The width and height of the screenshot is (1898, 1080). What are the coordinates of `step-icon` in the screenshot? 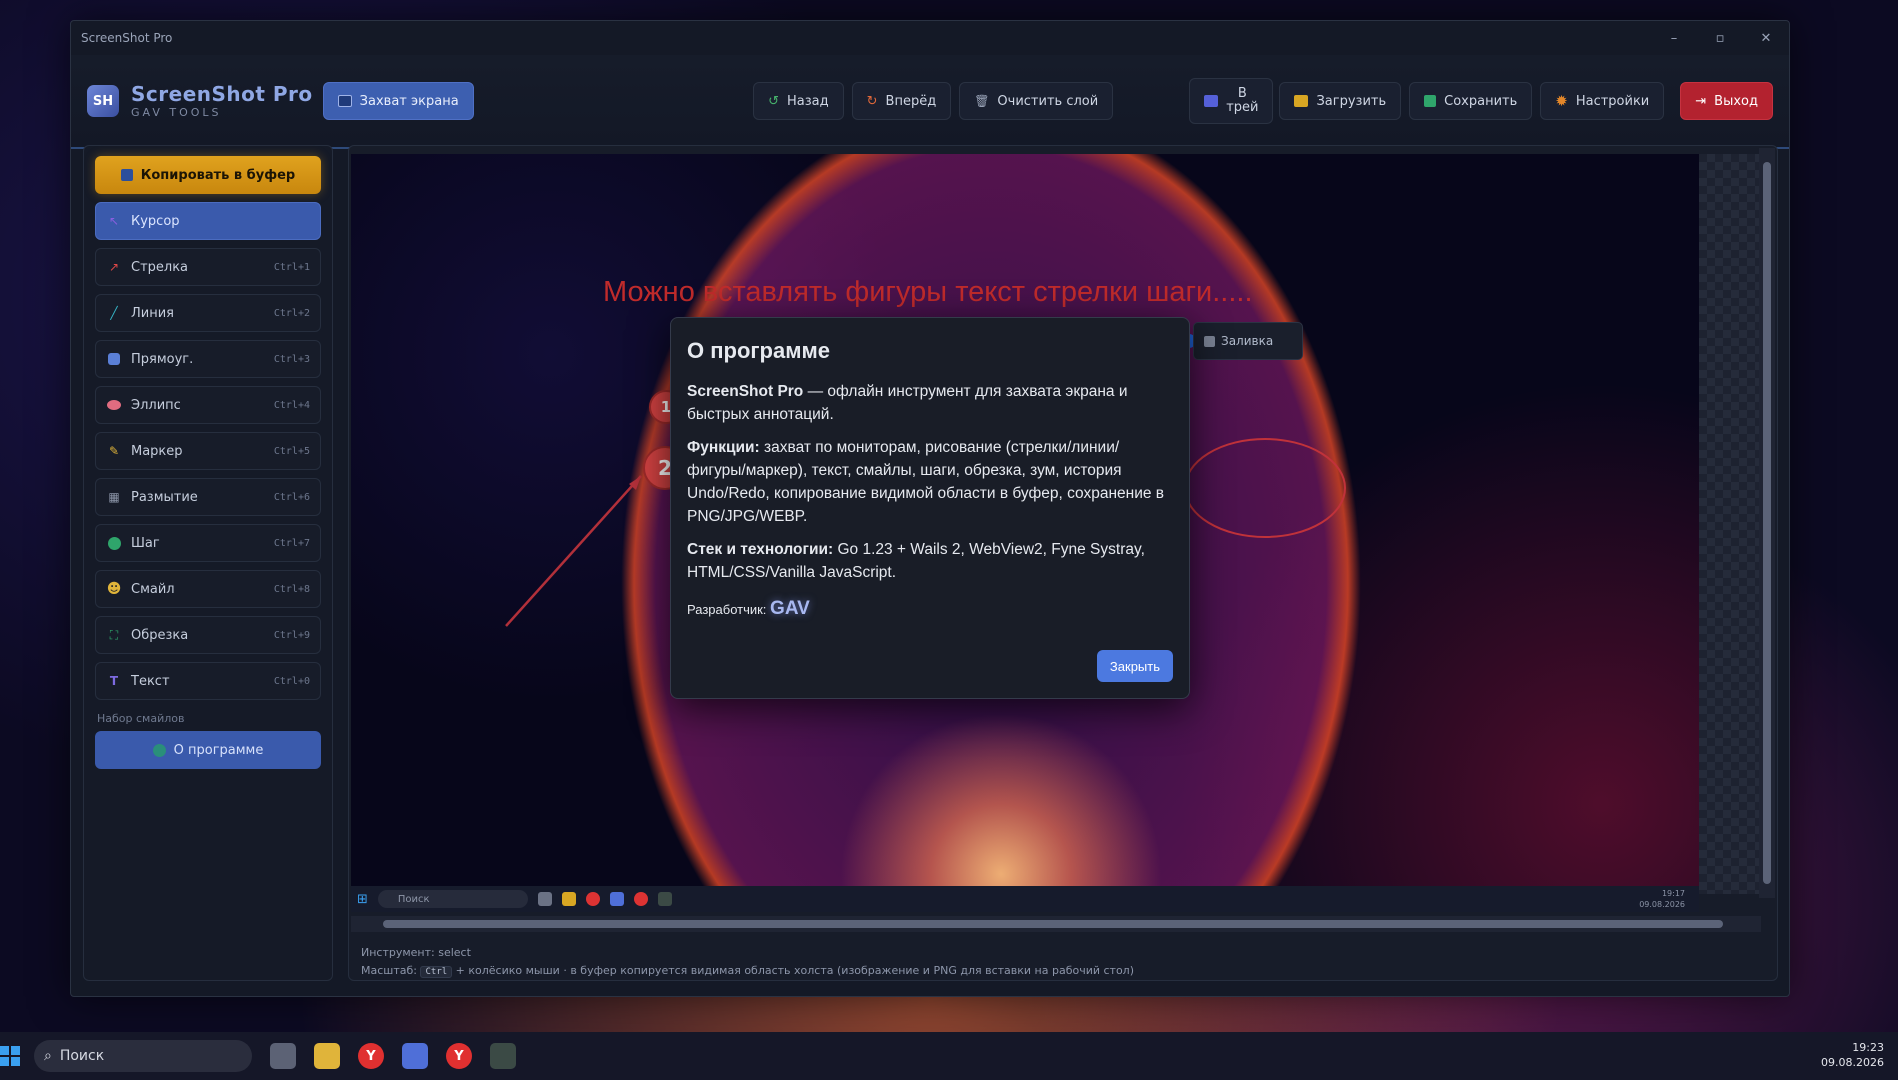 It's located at (114, 543).